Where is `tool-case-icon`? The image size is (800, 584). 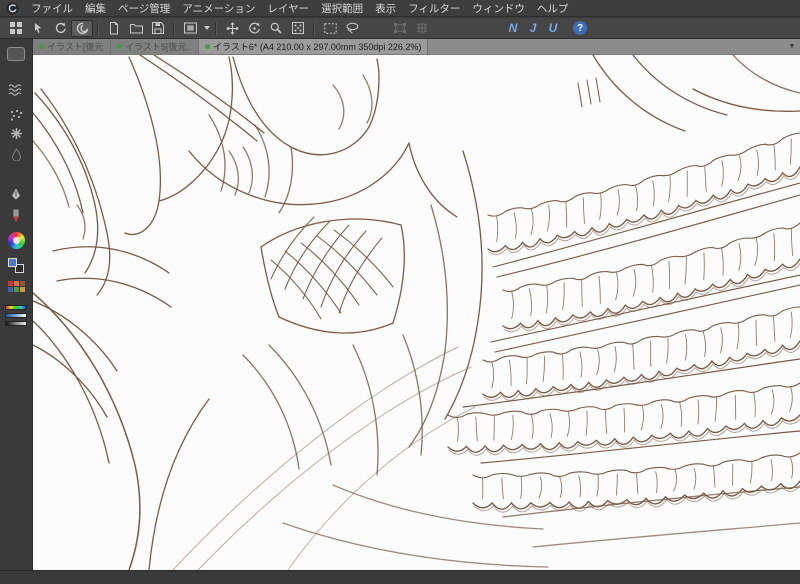
tool-case-icon is located at coordinates (16, 50).